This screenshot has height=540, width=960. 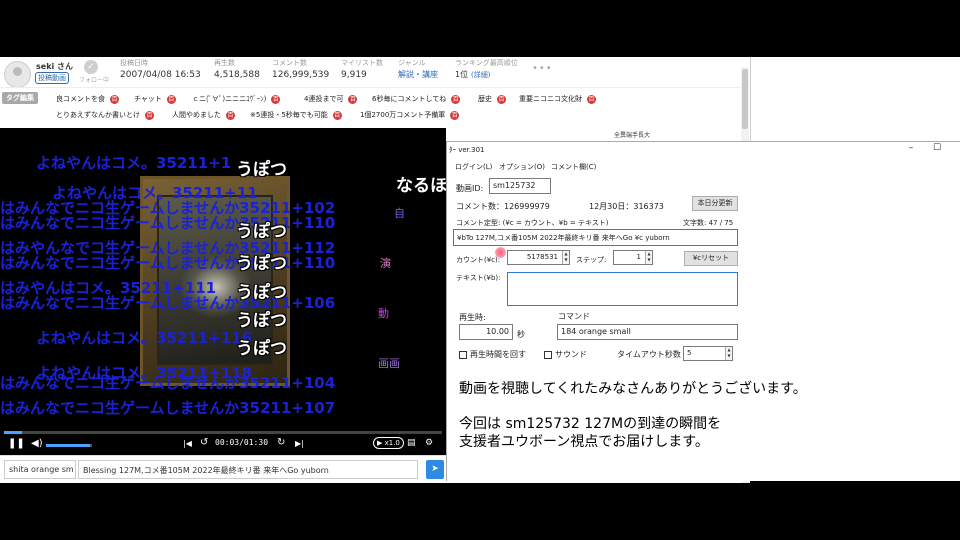 I want to click on scrollbar-thumb, so click(x=745, y=99).